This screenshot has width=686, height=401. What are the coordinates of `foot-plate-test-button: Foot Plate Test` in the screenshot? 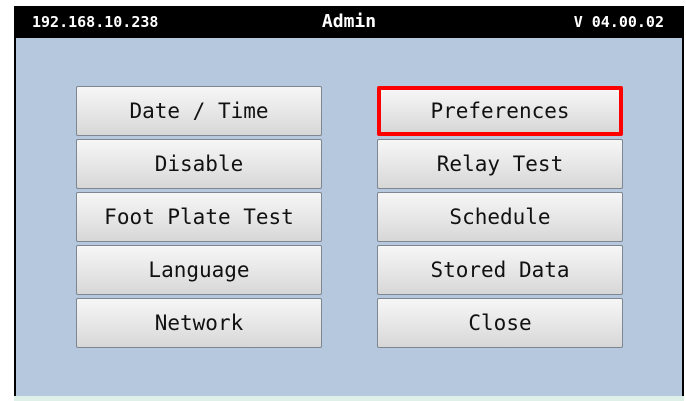 It's located at (199, 217).